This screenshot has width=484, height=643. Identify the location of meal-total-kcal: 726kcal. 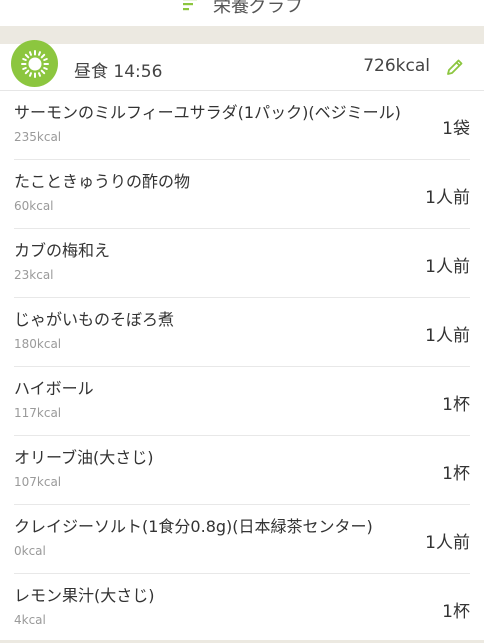
(396, 66).